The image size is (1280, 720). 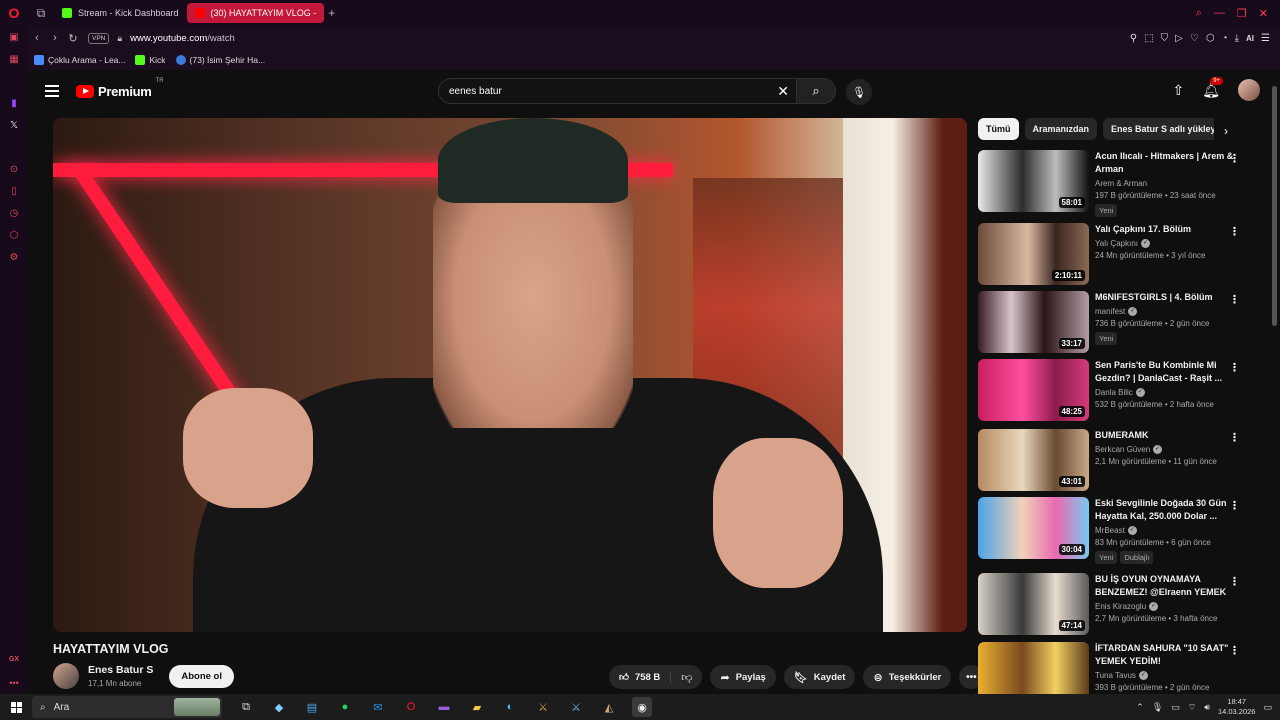 What do you see at coordinates (1165, 393) in the screenshot?
I see `channel-name: Danla Bilic ✓` at bounding box center [1165, 393].